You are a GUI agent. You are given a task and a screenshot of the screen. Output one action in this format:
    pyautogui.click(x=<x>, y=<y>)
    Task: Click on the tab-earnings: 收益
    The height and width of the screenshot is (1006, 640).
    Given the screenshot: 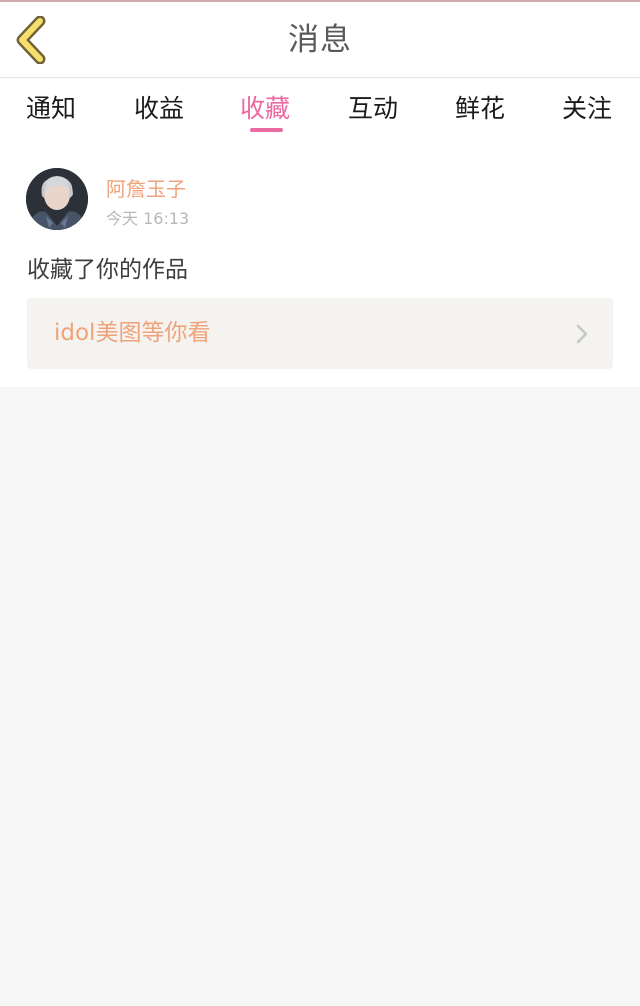 What is the action you would take?
    pyautogui.click(x=159, y=109)
    